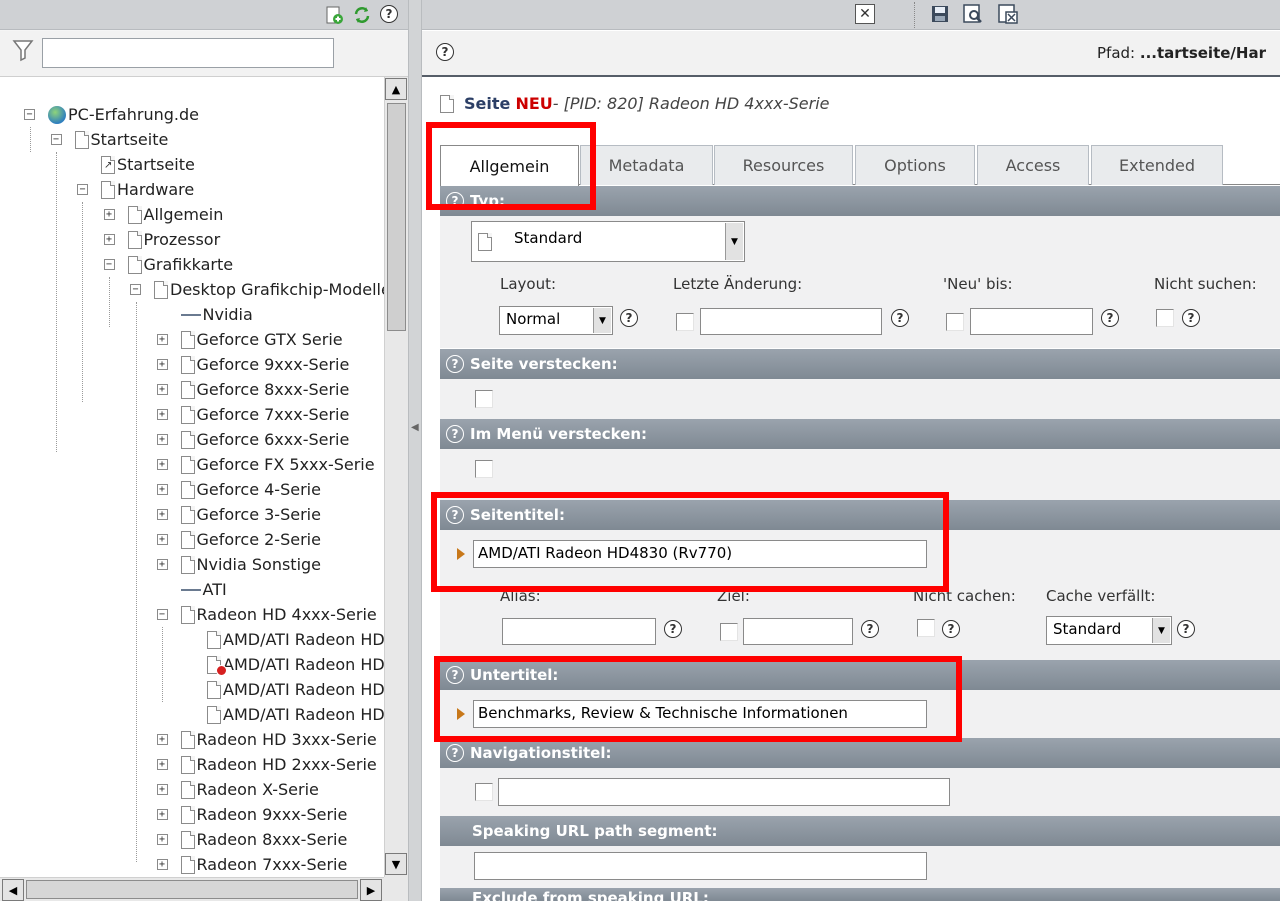 The image size is (1280, 901). I want to click on tree-node-label: Geforce FX 5xxx-Serie, so click(286, 464).